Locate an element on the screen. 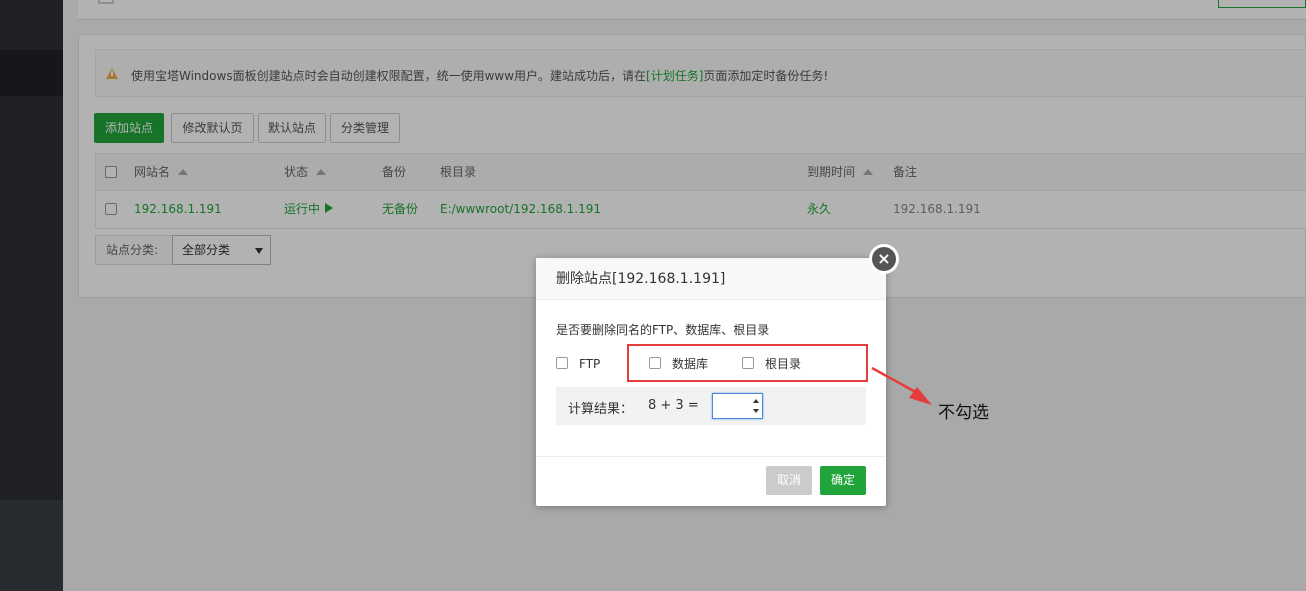 The width and height of the screenshot is (1306, 591). captcha-expression: 8 + 3 = is located at coordinates (673, 405).